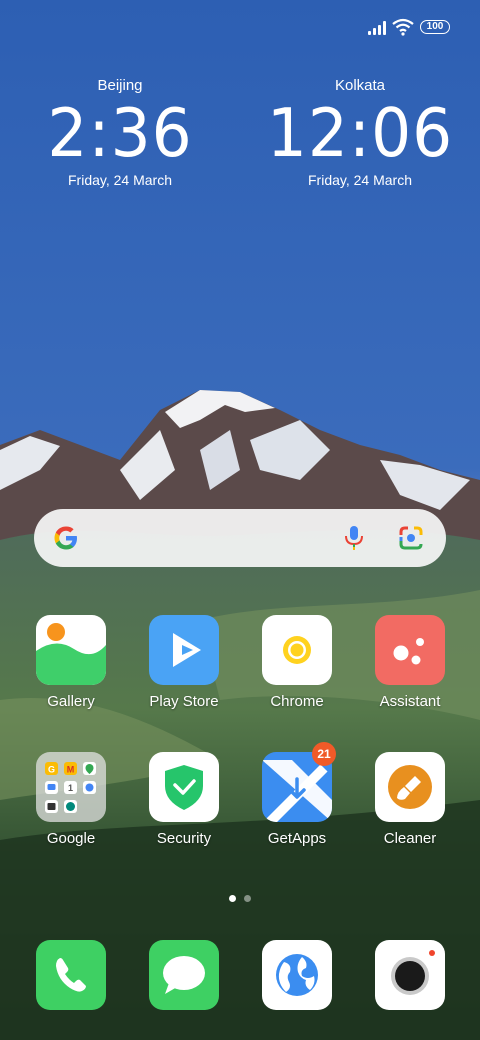  What do you see at coordinates (240, 899) in the screenshot?
I see `page-indicator` at bounding box center [240, 899].